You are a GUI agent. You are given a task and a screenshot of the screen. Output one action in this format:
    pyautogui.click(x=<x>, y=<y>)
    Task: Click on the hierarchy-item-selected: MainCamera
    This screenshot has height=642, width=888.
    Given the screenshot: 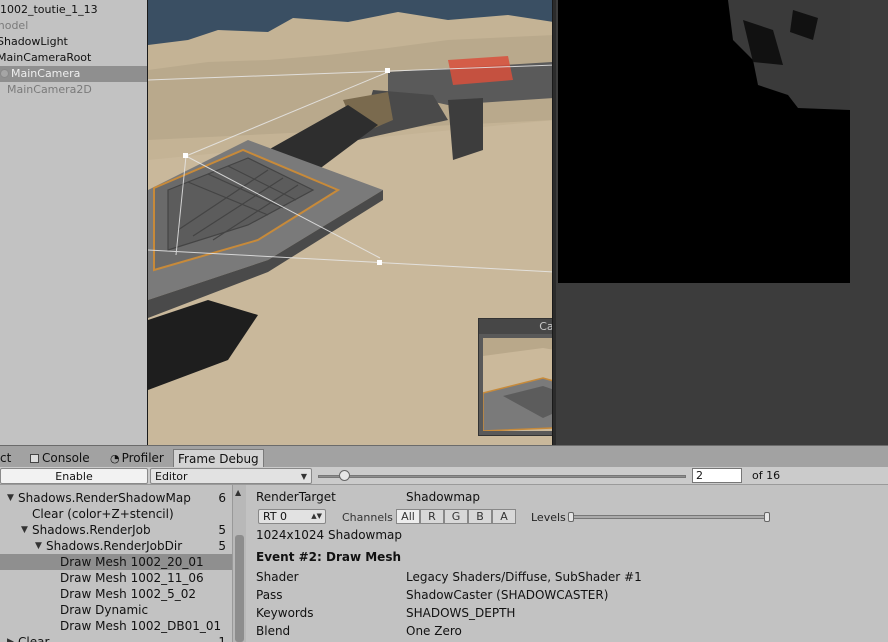 What is the action you would take?
    pyautogui.click(x=73, y=74)
    